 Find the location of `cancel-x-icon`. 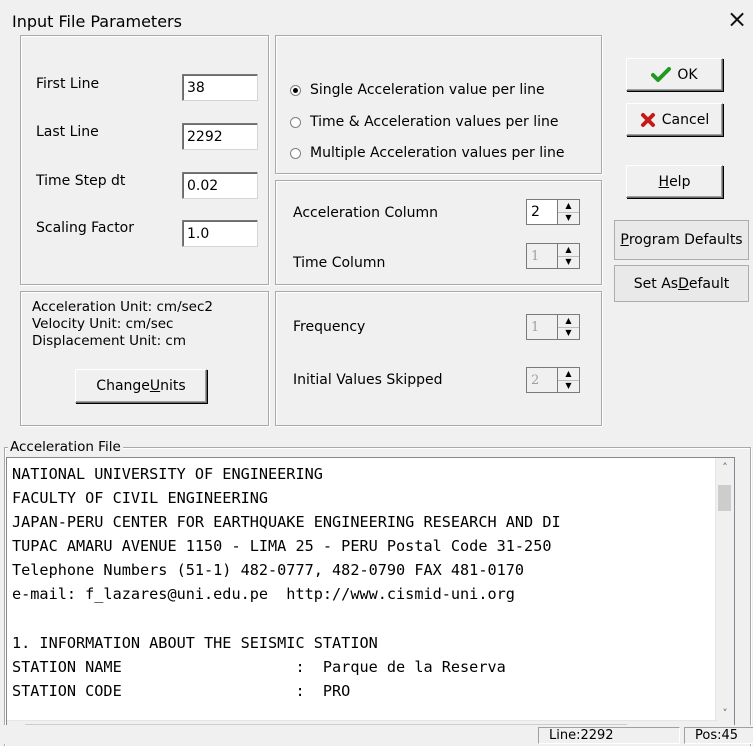

cancel-x-icon is located at coordinates (647, 119).